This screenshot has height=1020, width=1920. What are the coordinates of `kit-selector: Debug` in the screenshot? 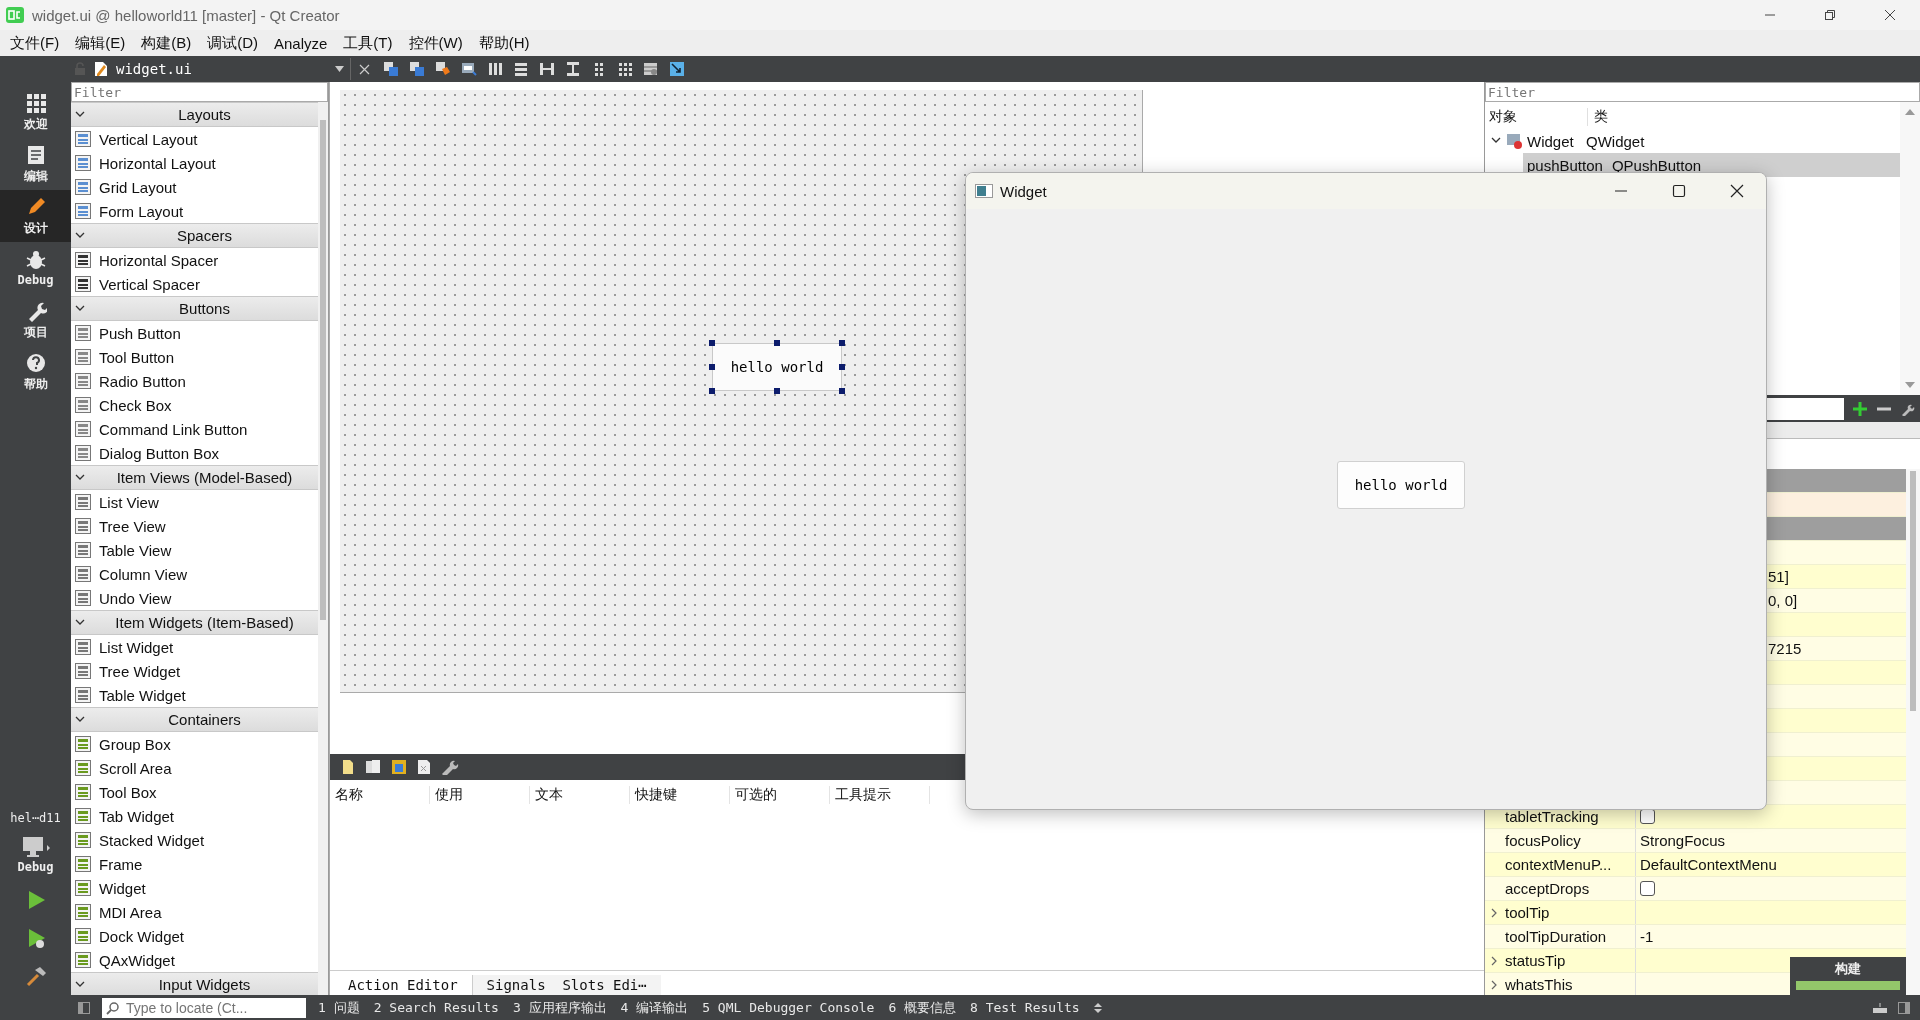 It's located at (35, 855).